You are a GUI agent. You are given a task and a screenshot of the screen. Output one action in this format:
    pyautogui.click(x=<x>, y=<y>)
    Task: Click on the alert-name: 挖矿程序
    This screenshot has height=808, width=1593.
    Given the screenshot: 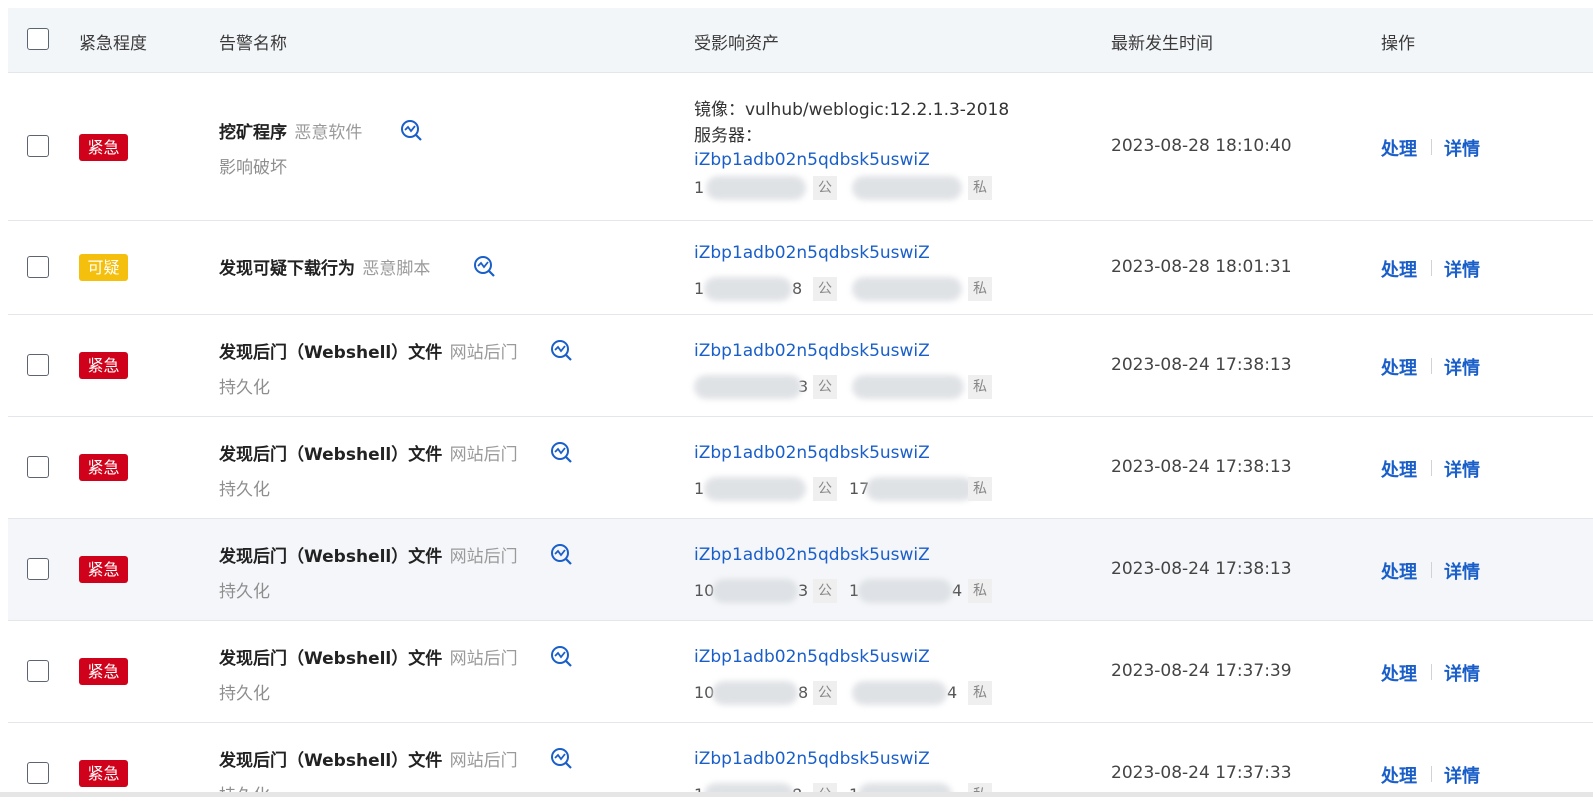 What is the action you would take?
    pyautogui.click(x=253, y=133)
    